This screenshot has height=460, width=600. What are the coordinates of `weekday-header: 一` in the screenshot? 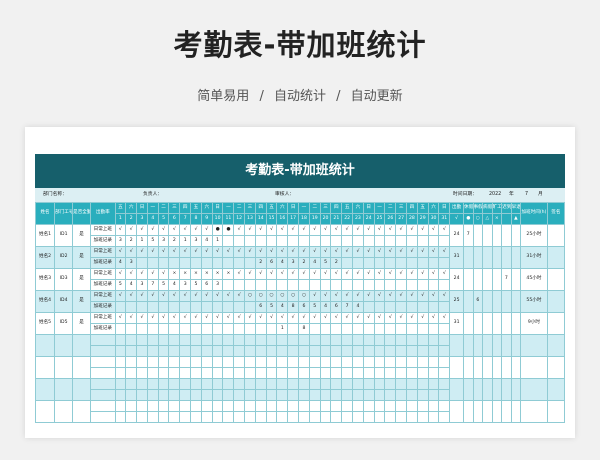 It's located at (228, 208).